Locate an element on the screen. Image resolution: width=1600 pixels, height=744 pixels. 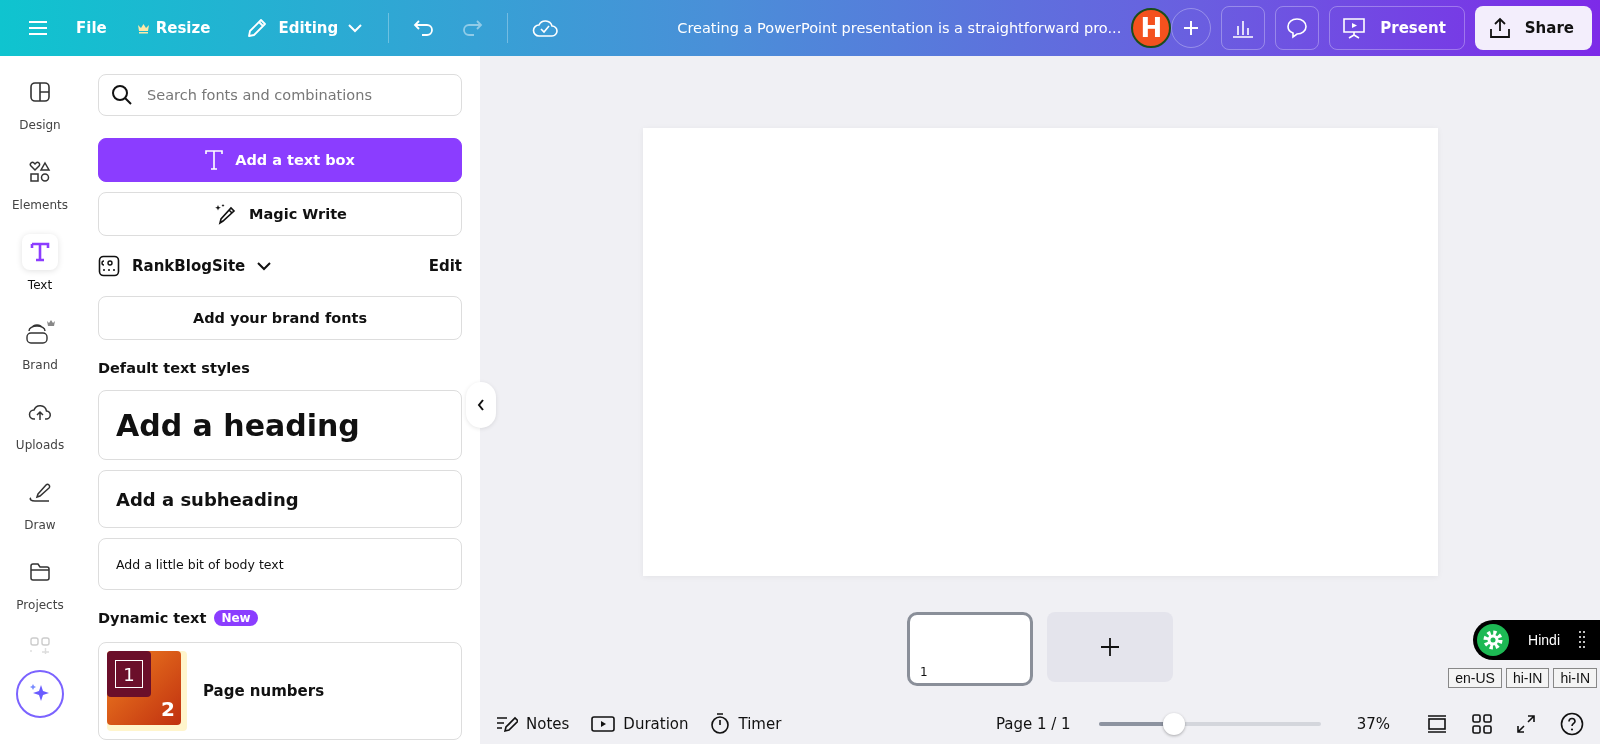
zoom-slider is located at coordinates (1209, 724).